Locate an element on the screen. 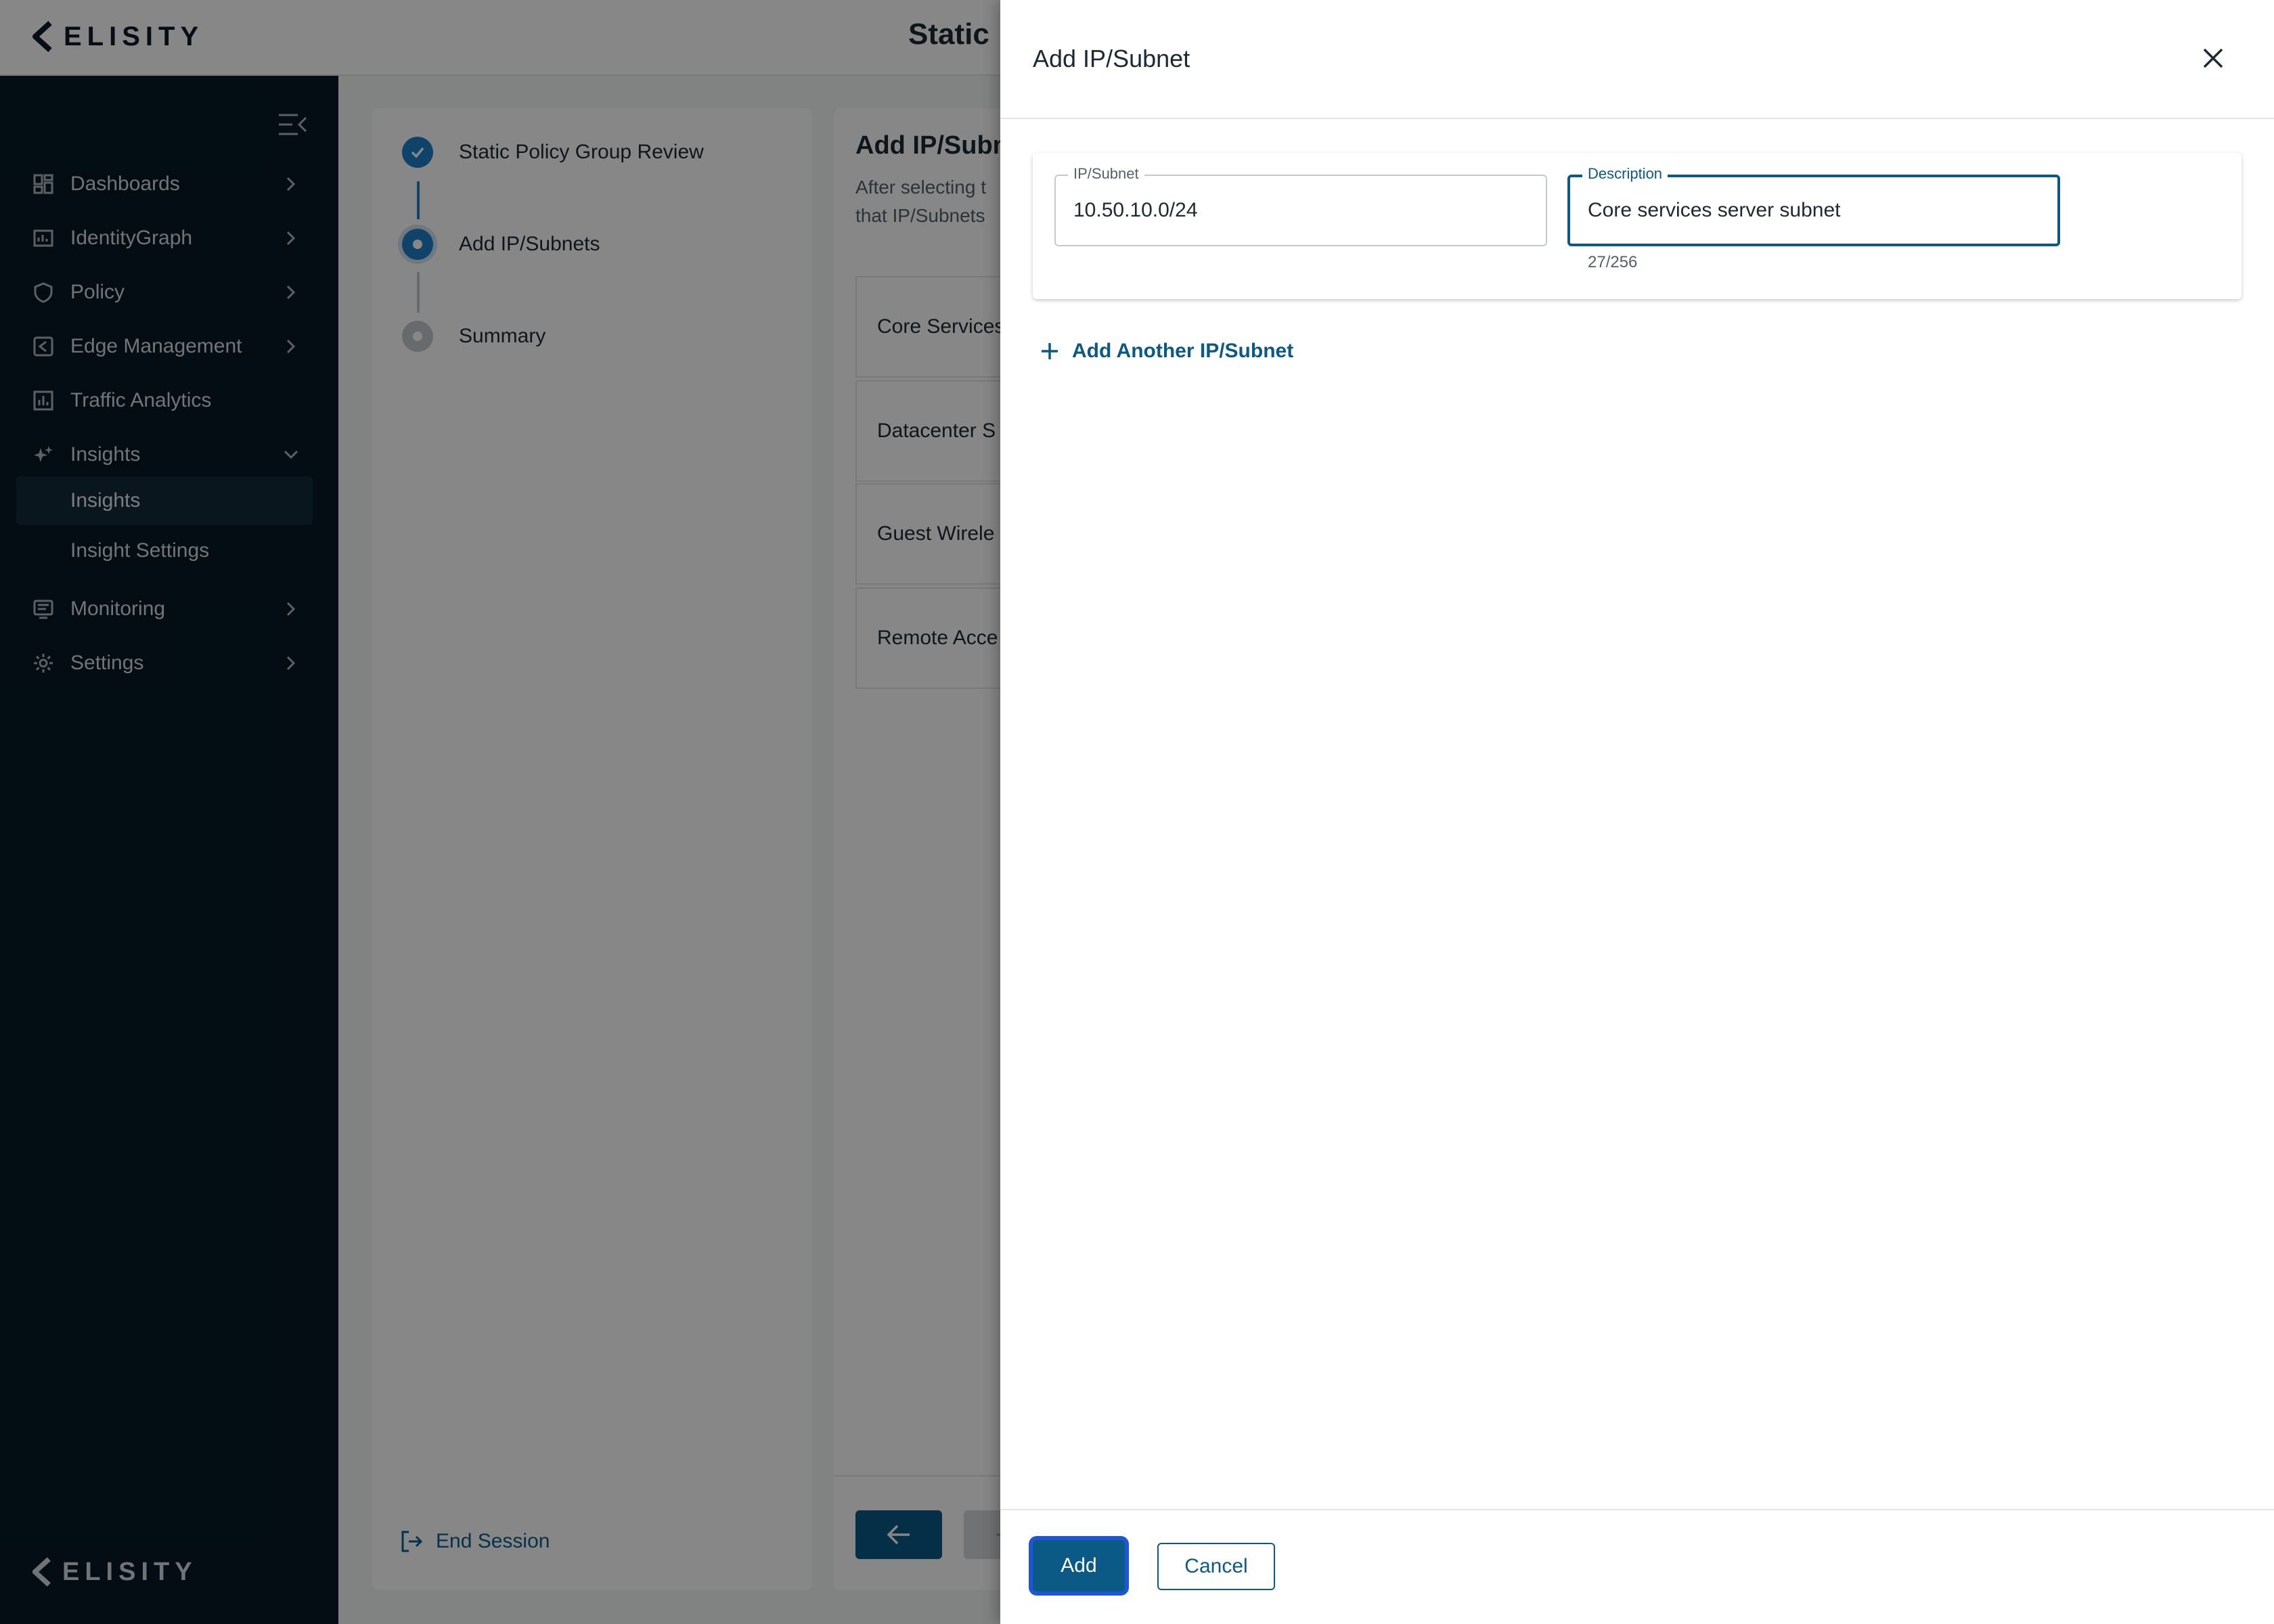  description-field: Description is located at coordinates (1813, 205).